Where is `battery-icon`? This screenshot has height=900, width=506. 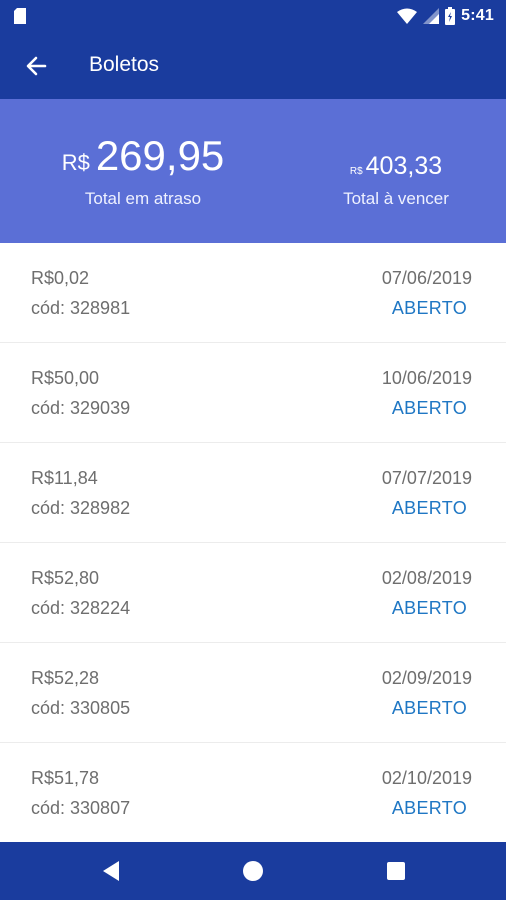
battery-icon is located at coordinates (450, 16).